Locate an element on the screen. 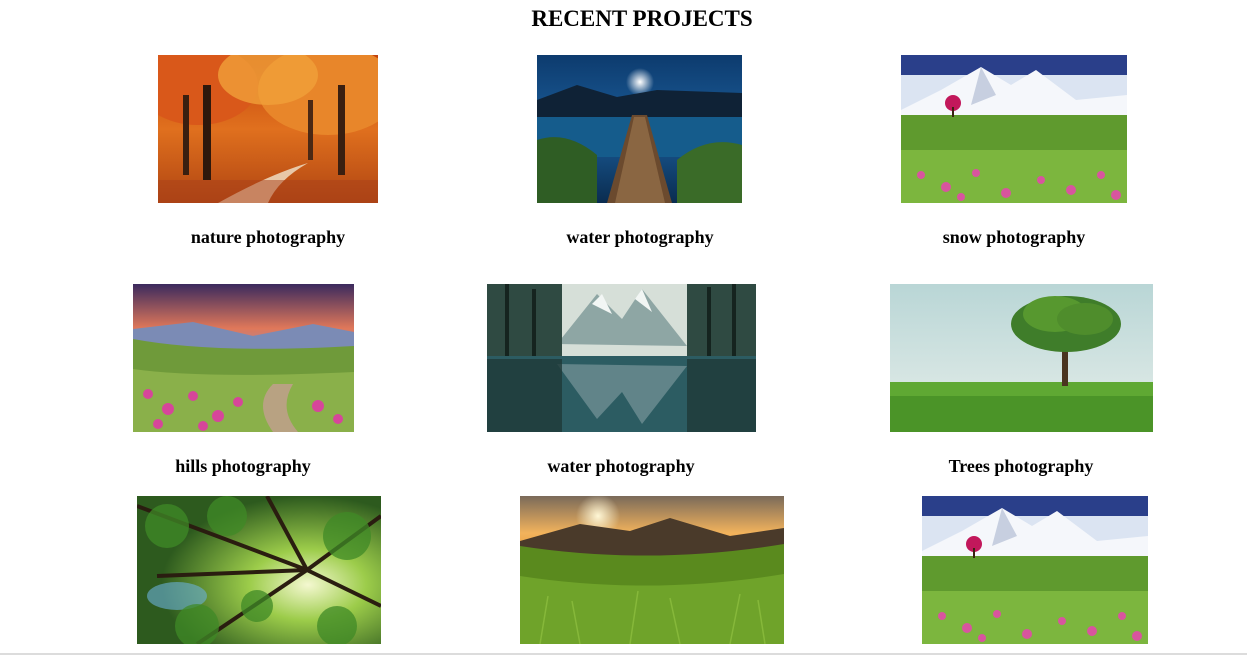 The width and height of the screenshot is (1247, 655). project-image-snowy-mountain is located at coordinates (1014, 129).